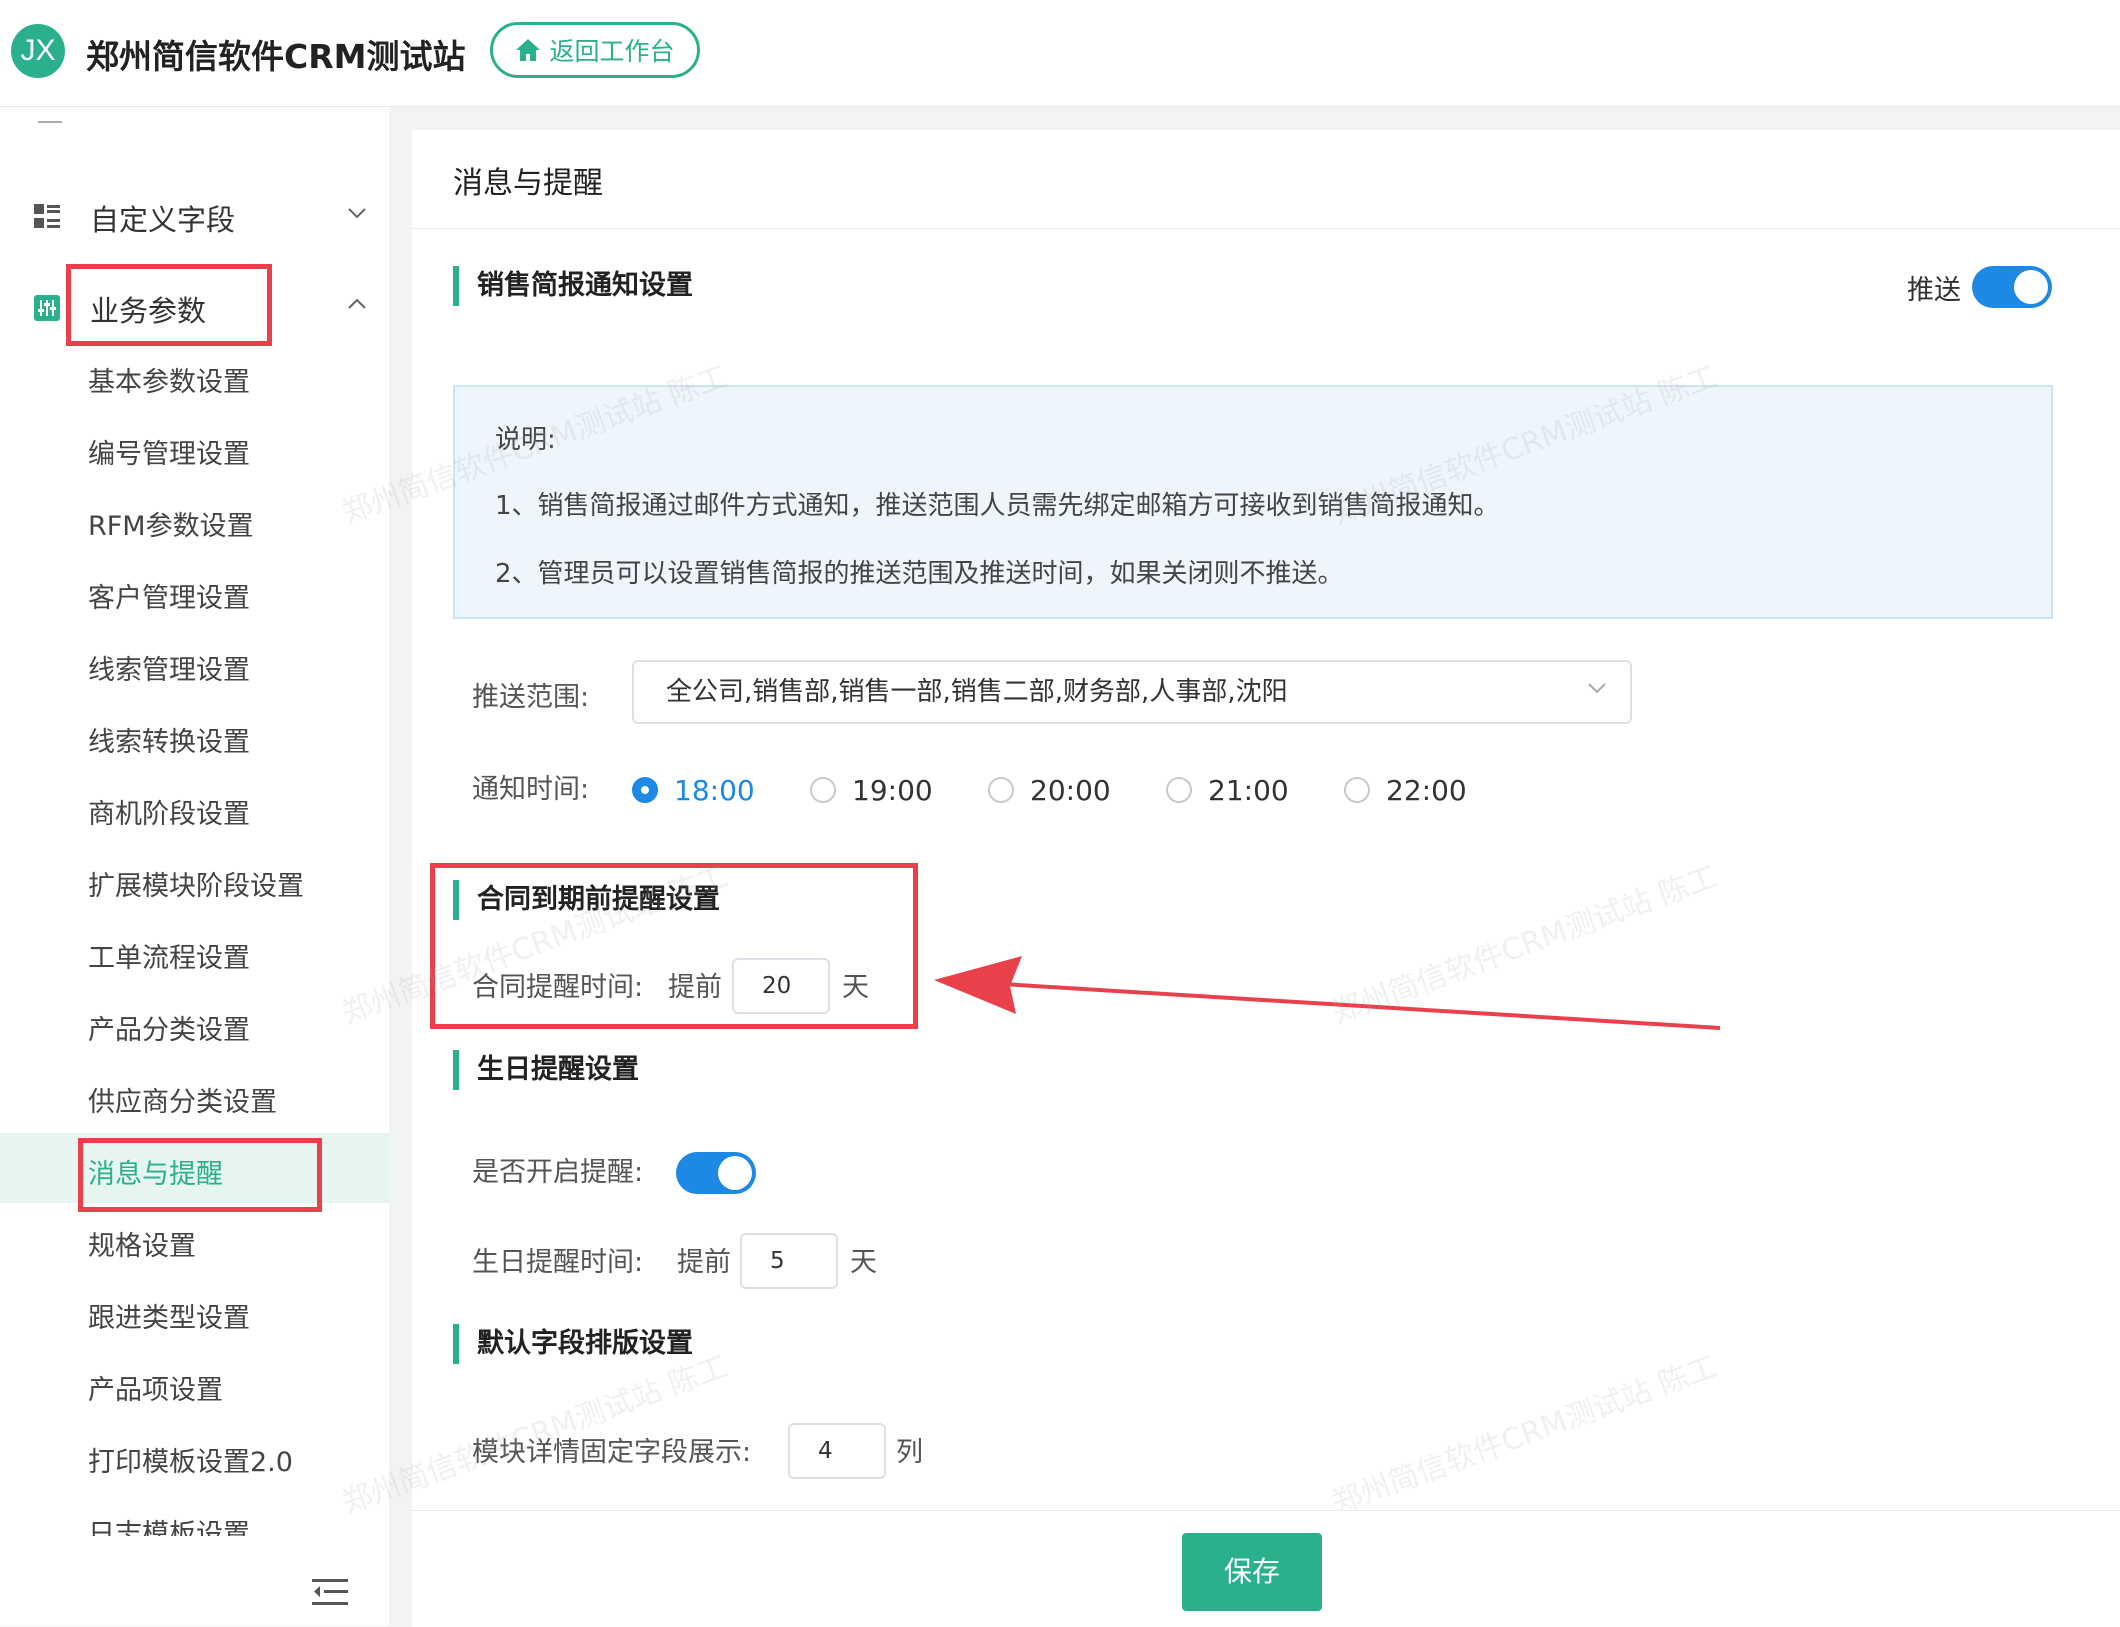 The height and width of the screenshot is (1627, 2120). Describe the element at coordinates (714, 790) in the screenshot. I see `radio-label: 18:00` at that location.